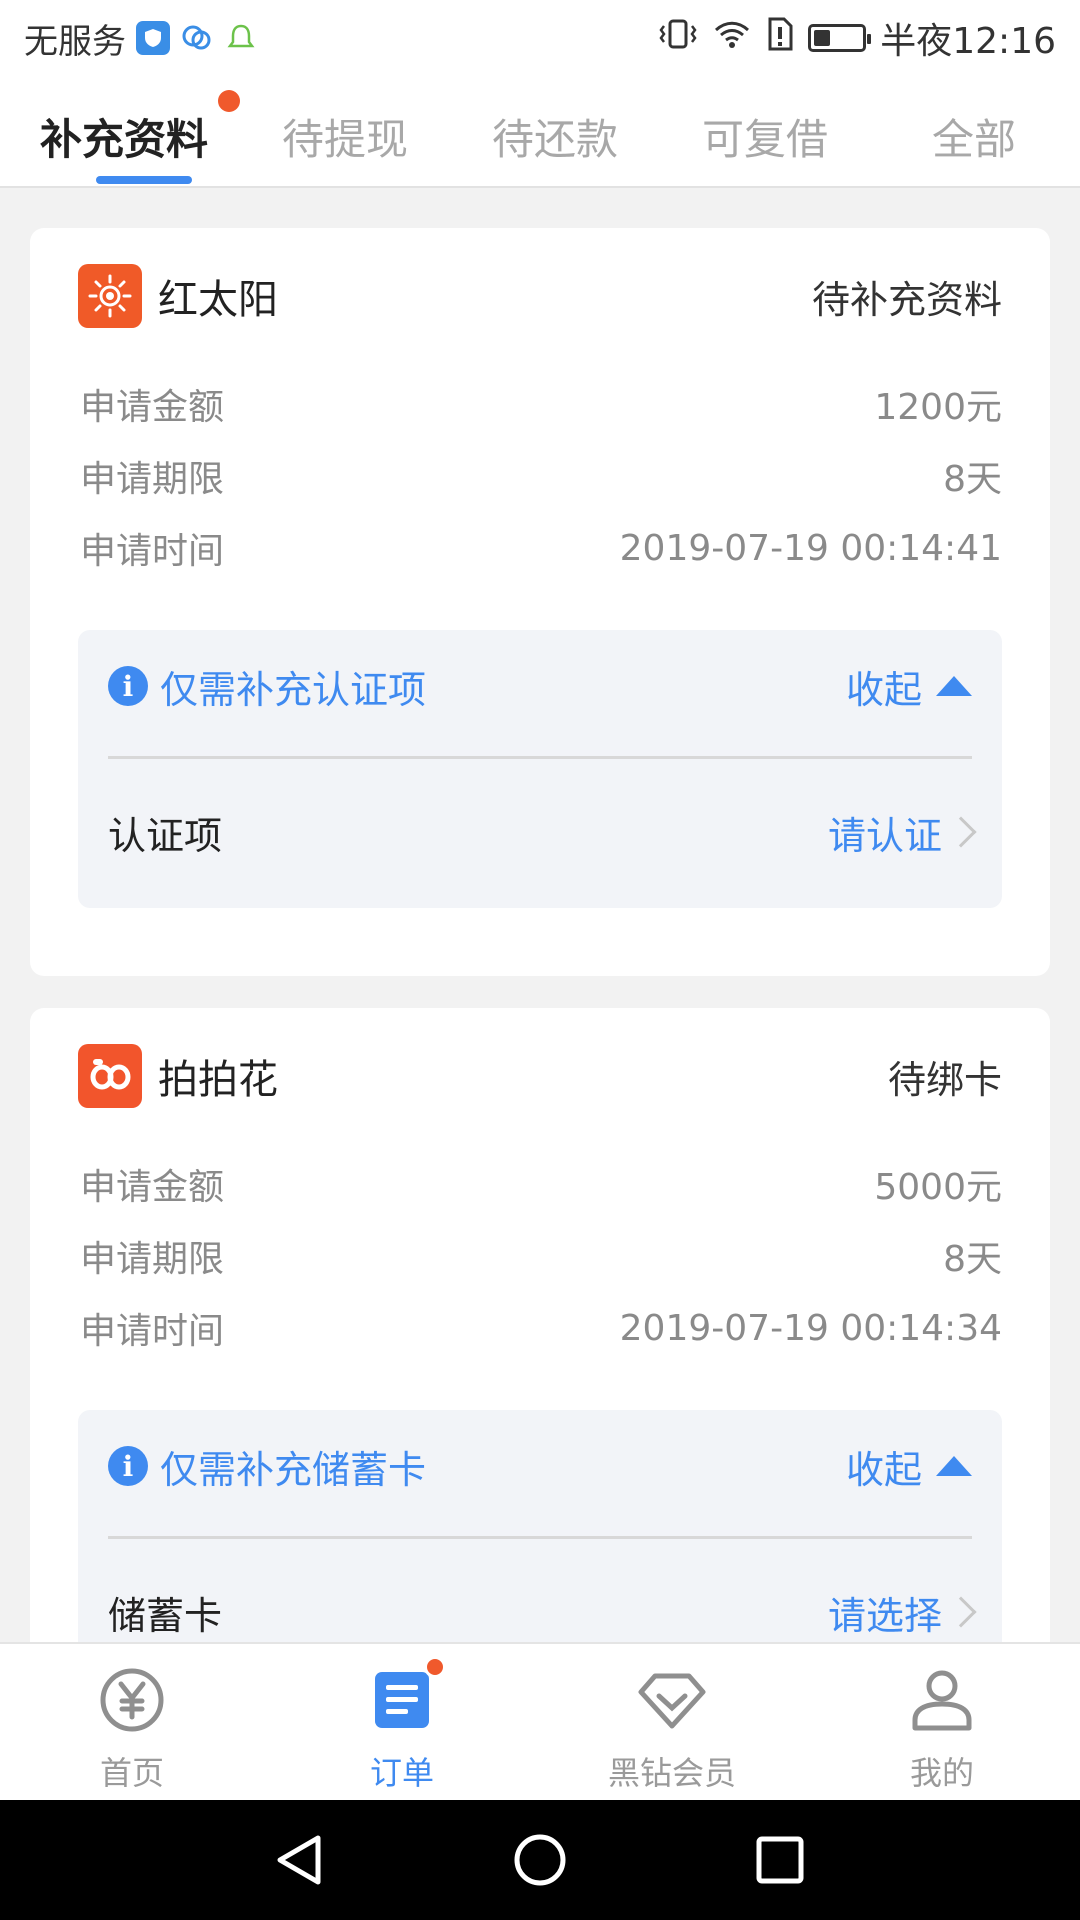 The image size is (1080, 1920). I want to click on nav-vip: 黑钻会员, so click(672, 1729).